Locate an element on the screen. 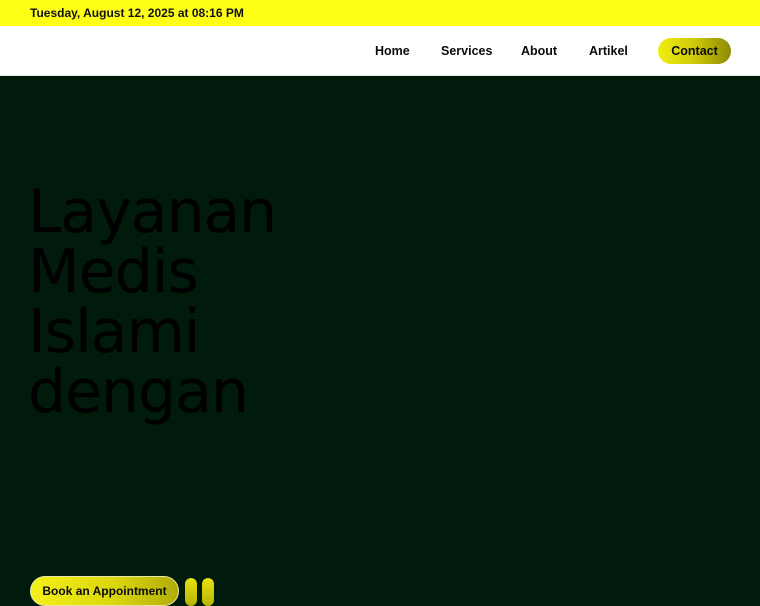  hero-title-line: Layanan is located at coordinates (152, 212).